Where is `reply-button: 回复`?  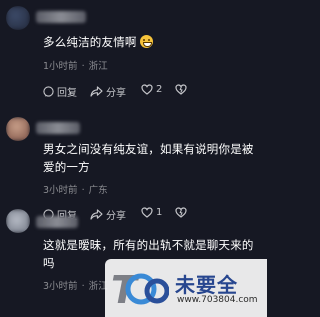
reply-button: 回复 is located at coordinates (60, 91).